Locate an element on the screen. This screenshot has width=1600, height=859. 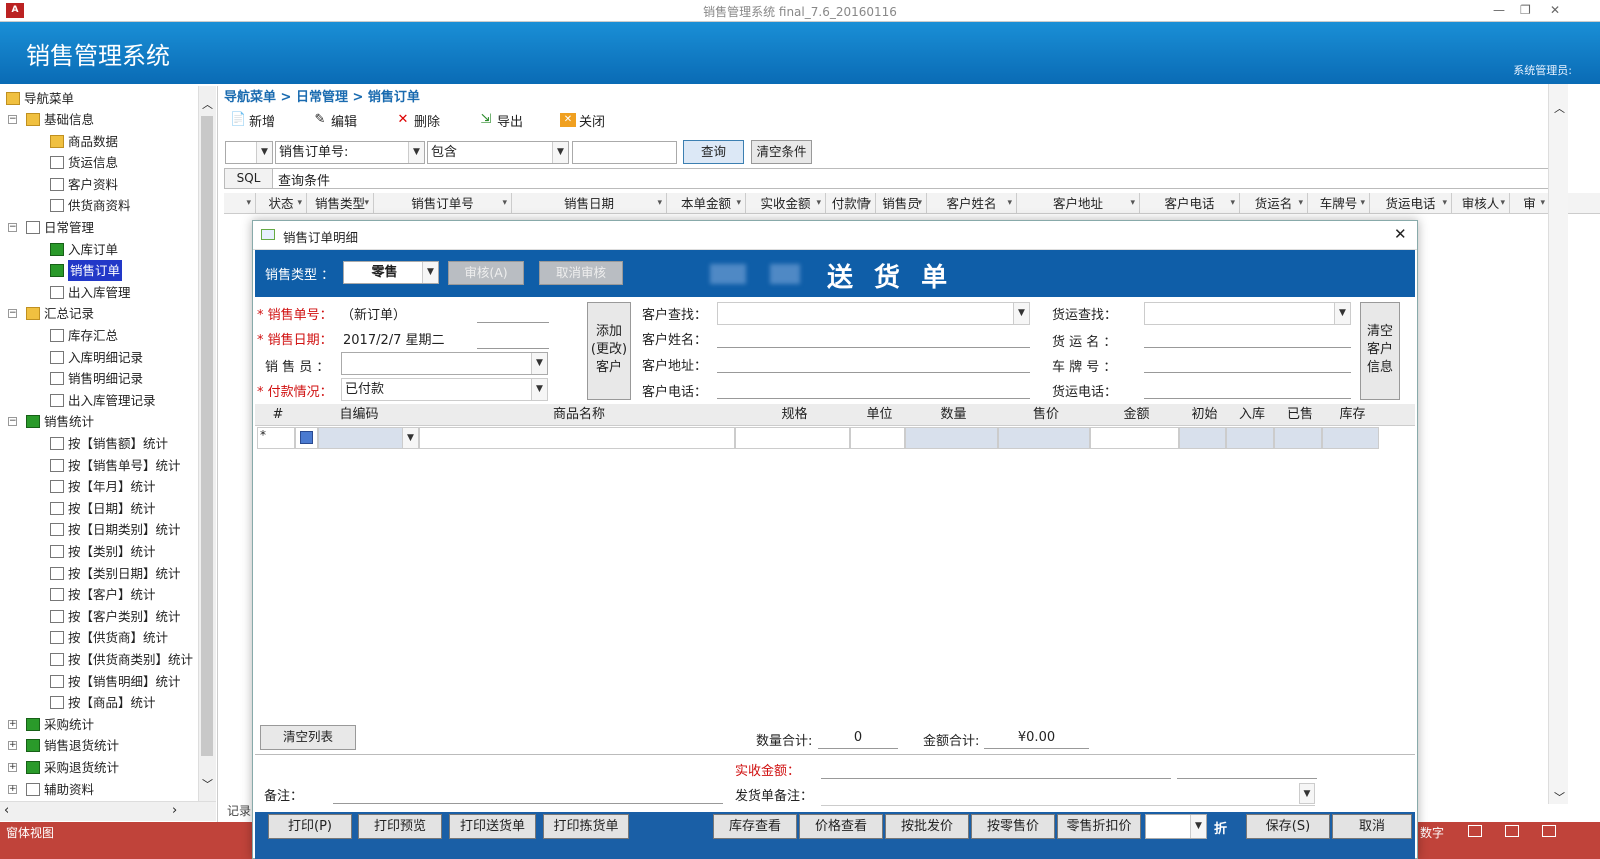
close-button: ✕ 关闭 is located at coordinates (582, 120).